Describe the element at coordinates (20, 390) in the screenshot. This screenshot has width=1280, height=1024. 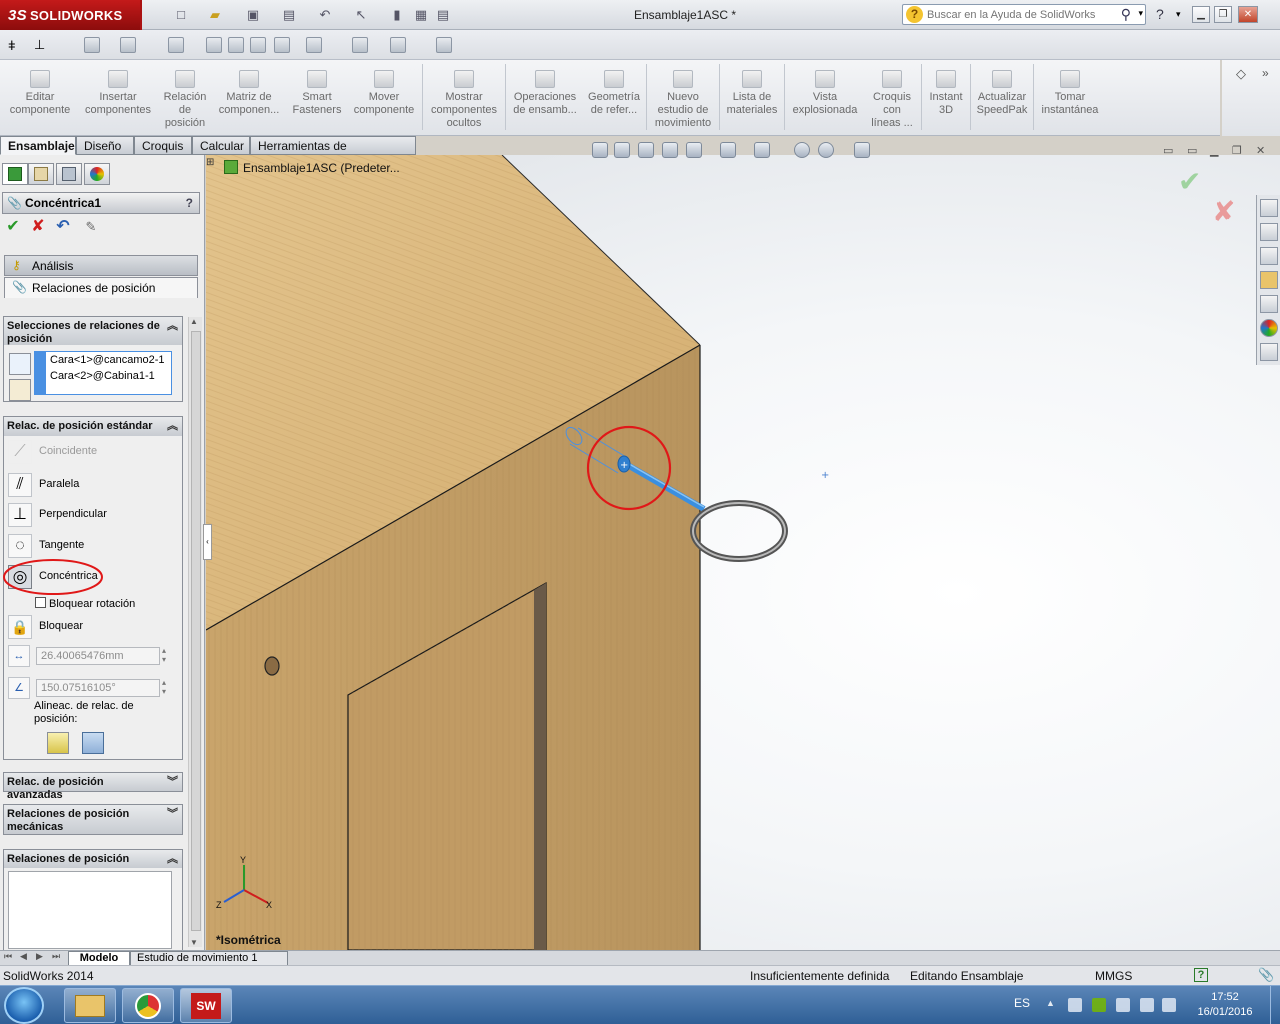
I see `mate-pop-up-icon` at that location.